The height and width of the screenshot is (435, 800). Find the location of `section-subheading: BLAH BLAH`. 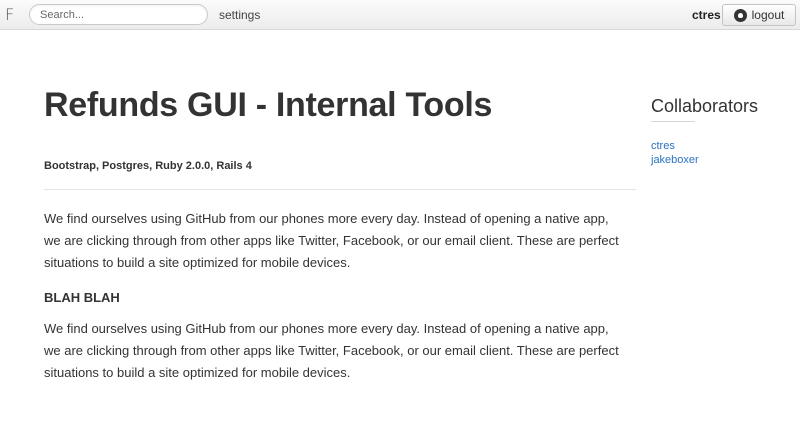

section-subheading: BLAH BLAH is located at coordinates (82, 297).